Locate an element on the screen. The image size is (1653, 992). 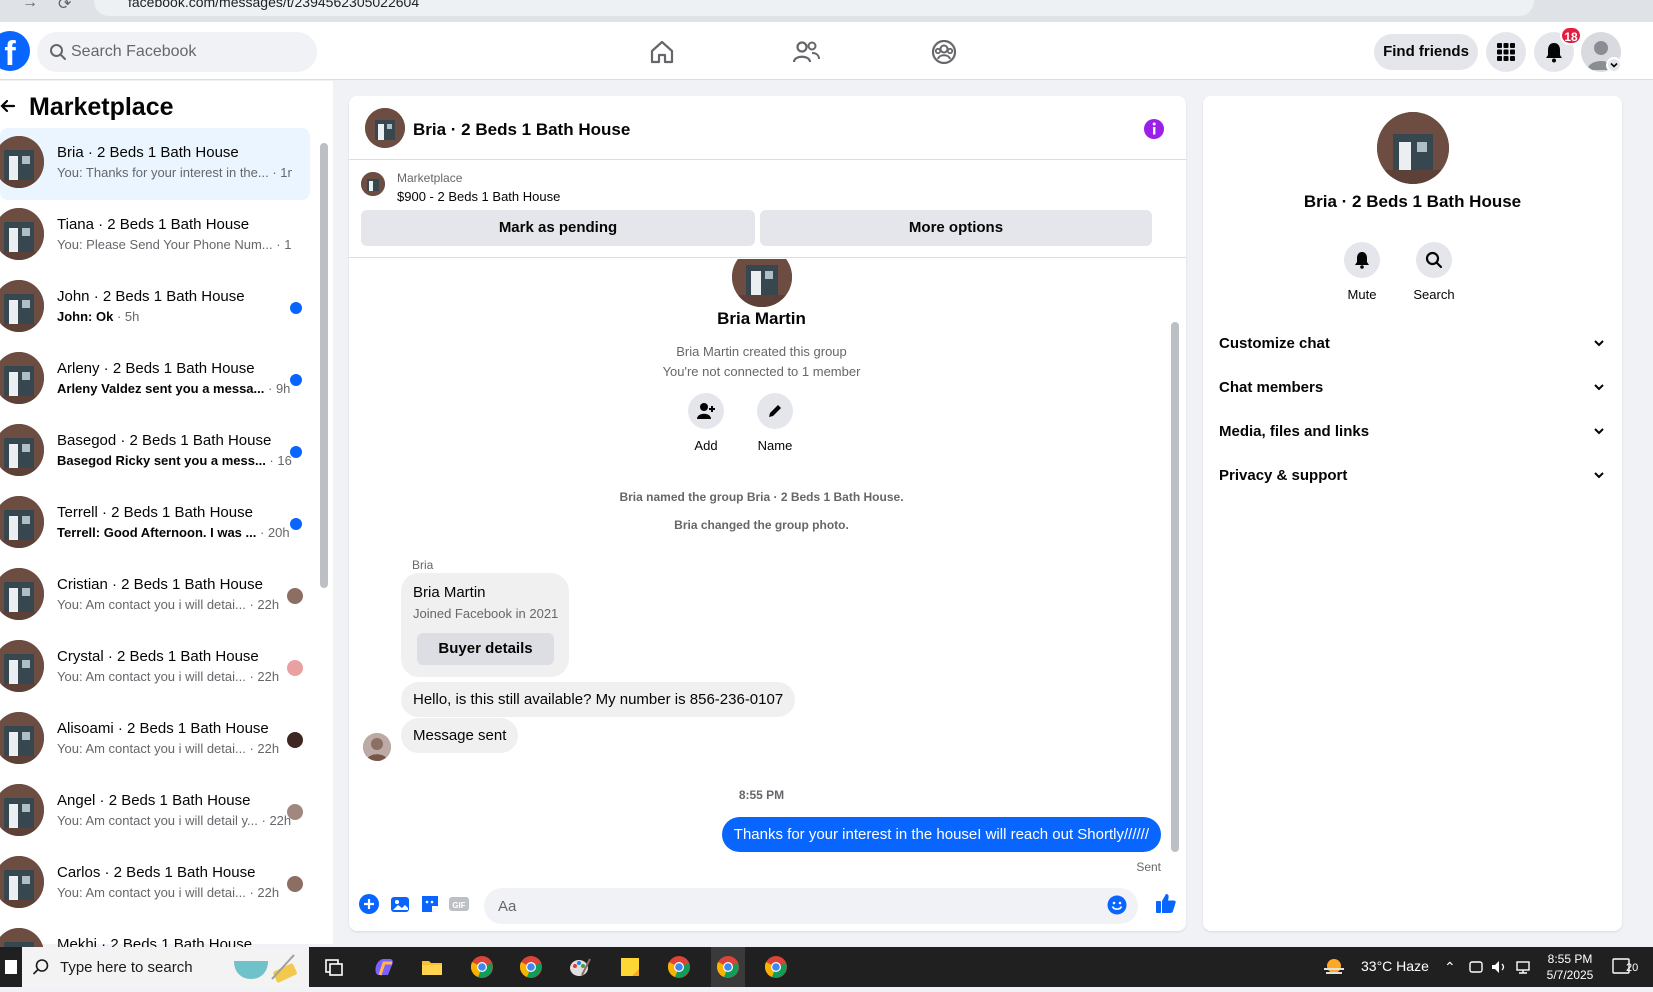
weather-text: 33°C Haze is located at coordinates (1395, 966).